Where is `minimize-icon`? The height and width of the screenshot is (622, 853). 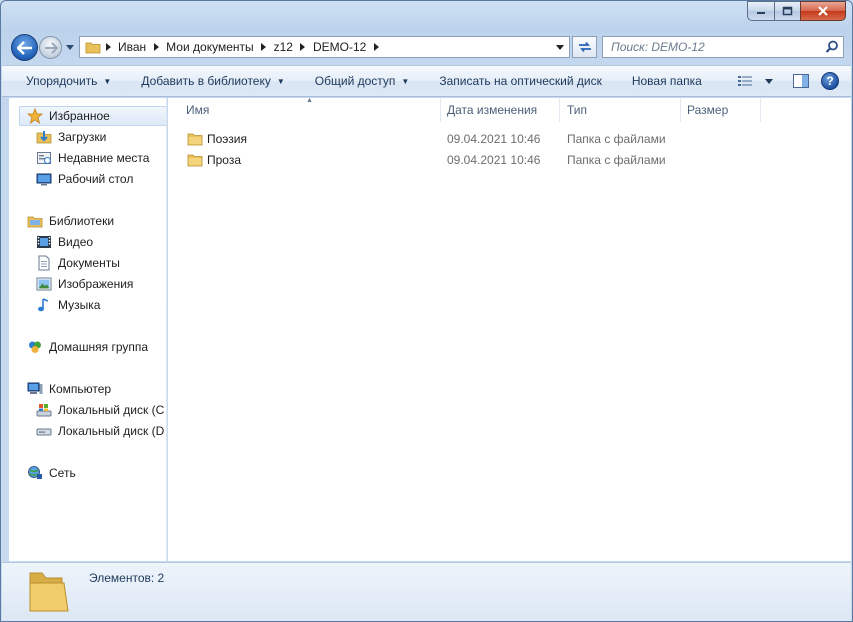
minimize-icon is located at coordinates (761, 13).